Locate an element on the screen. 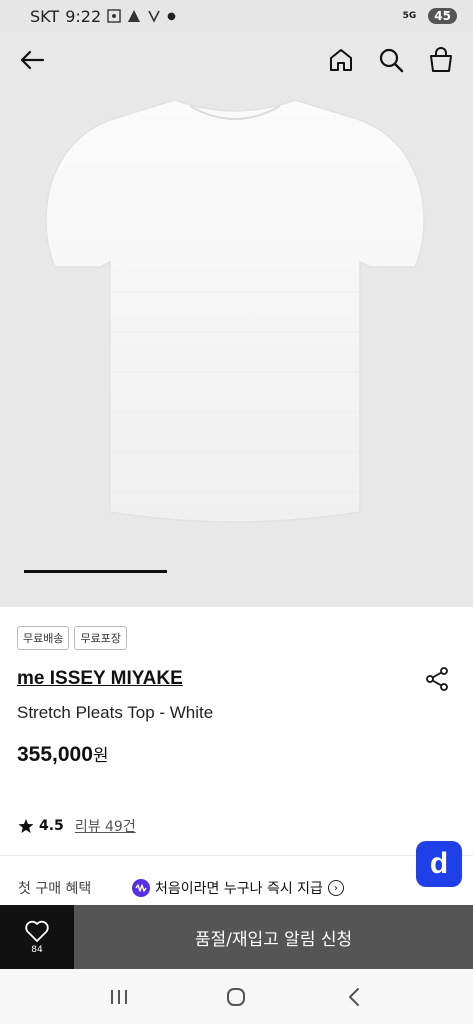  reviews-link: 리뷰 49건 is located at coordinates (105, 826).